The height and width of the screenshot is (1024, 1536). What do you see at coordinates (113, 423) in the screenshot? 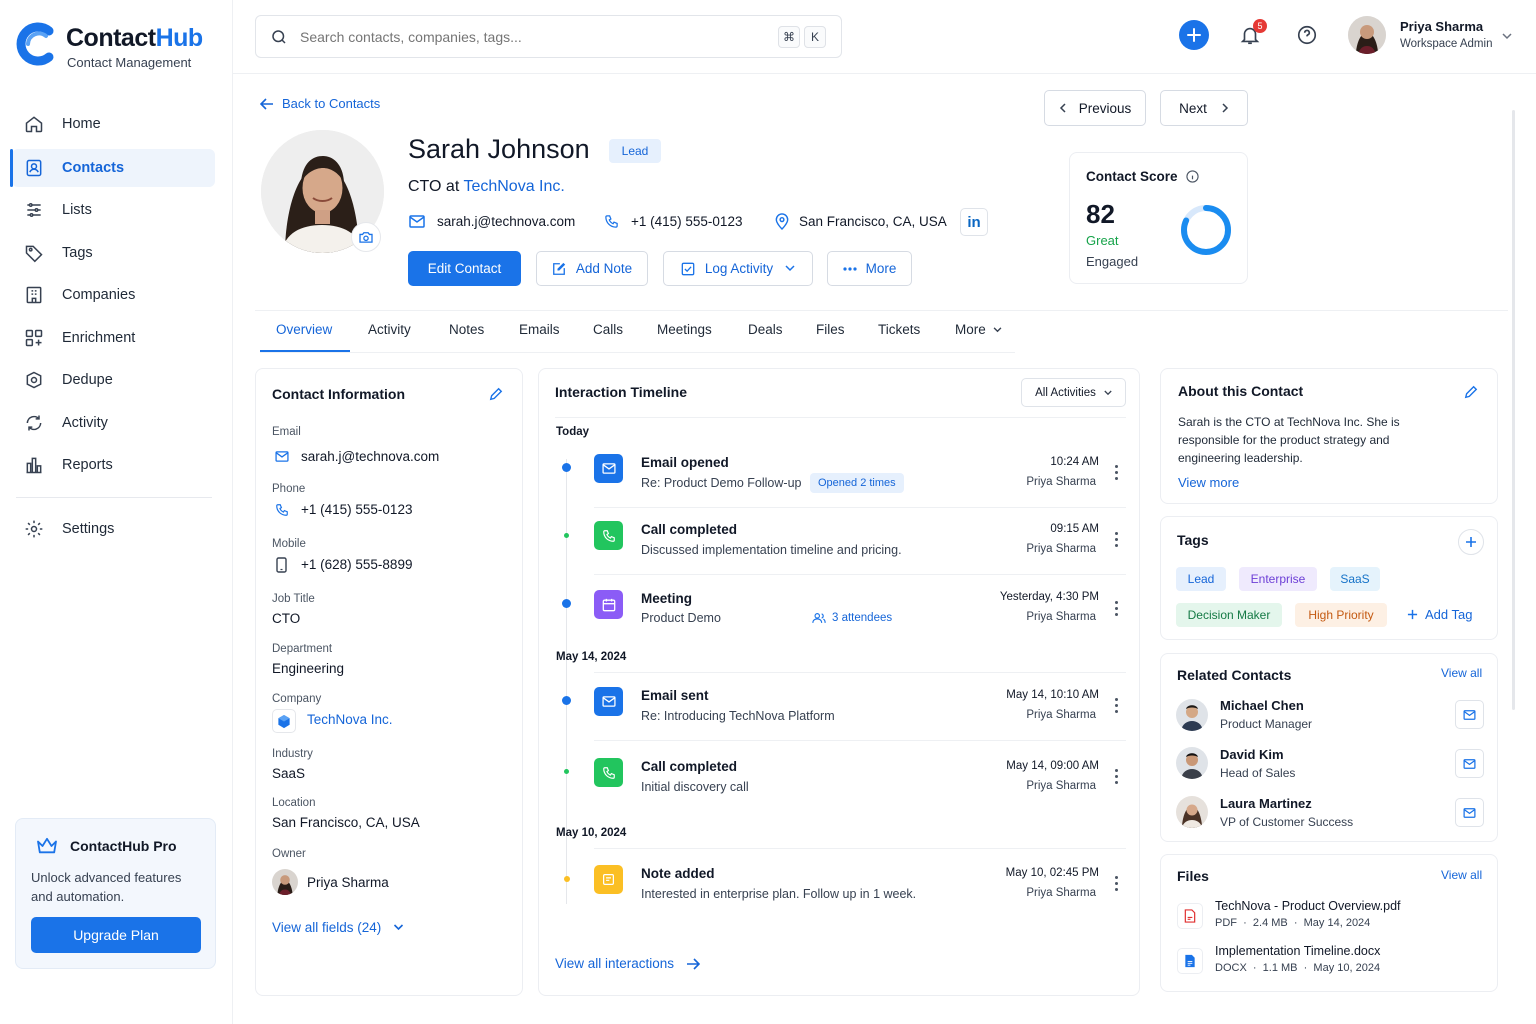
I see `sidebar-item-activity: Activity` at bounding box center [113, 423].